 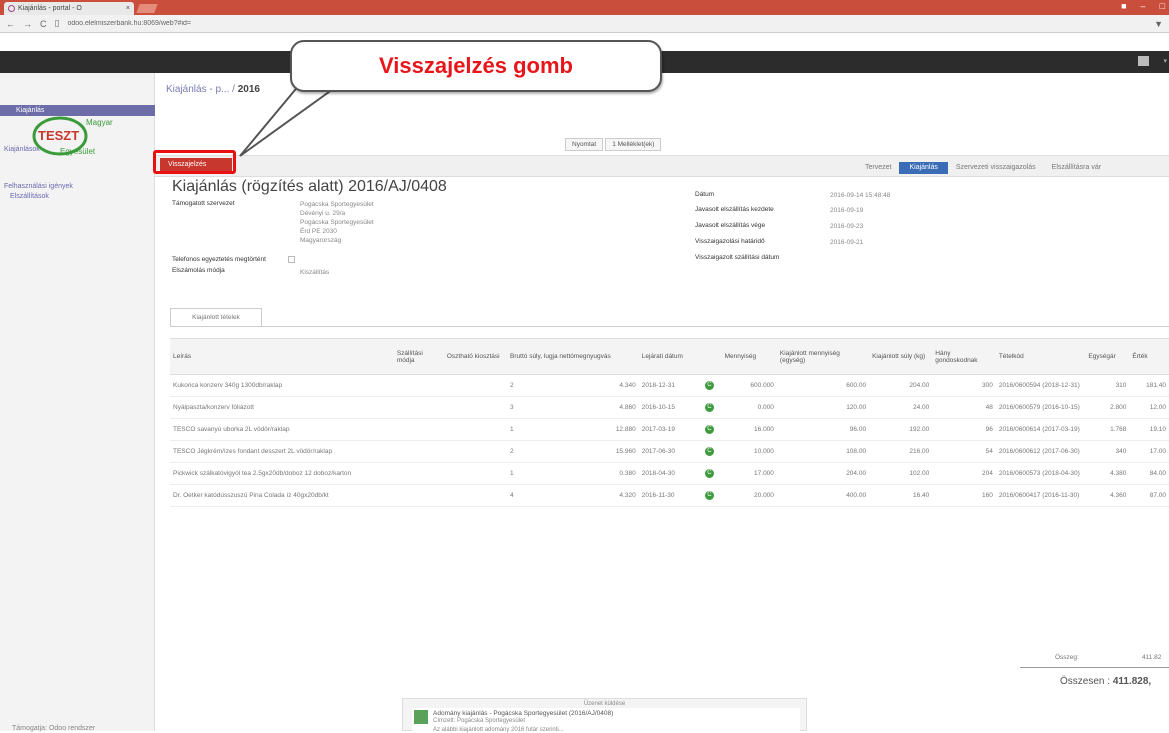 I want to click on phone-checkbox, so click(x=291, y=259).